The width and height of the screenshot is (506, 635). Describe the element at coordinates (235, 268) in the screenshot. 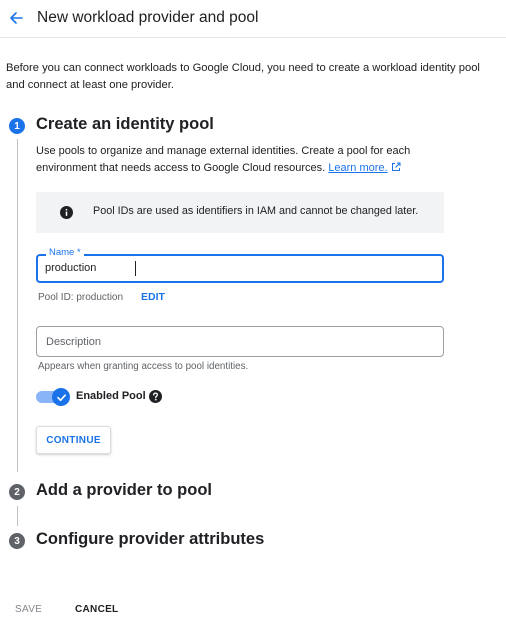

I see `name-input` at that location.